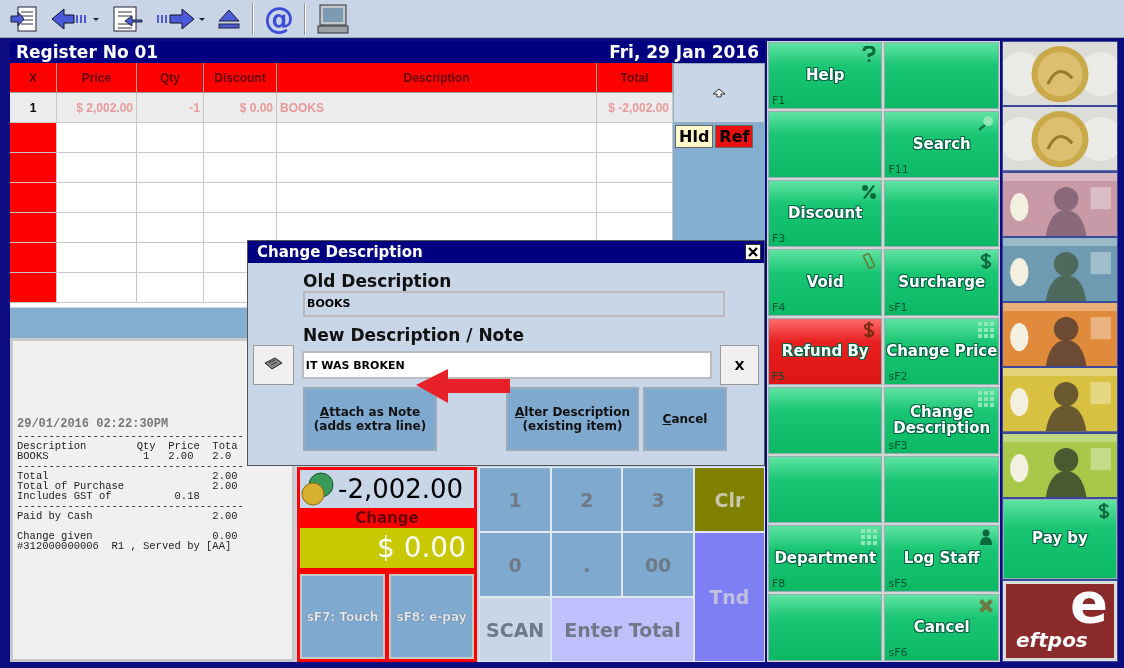 This screenshot has height=668, width=1124. Describe the element at coordinates (514, 304) in the screenshot. I see `old-description-field: BOOKS` at that location.